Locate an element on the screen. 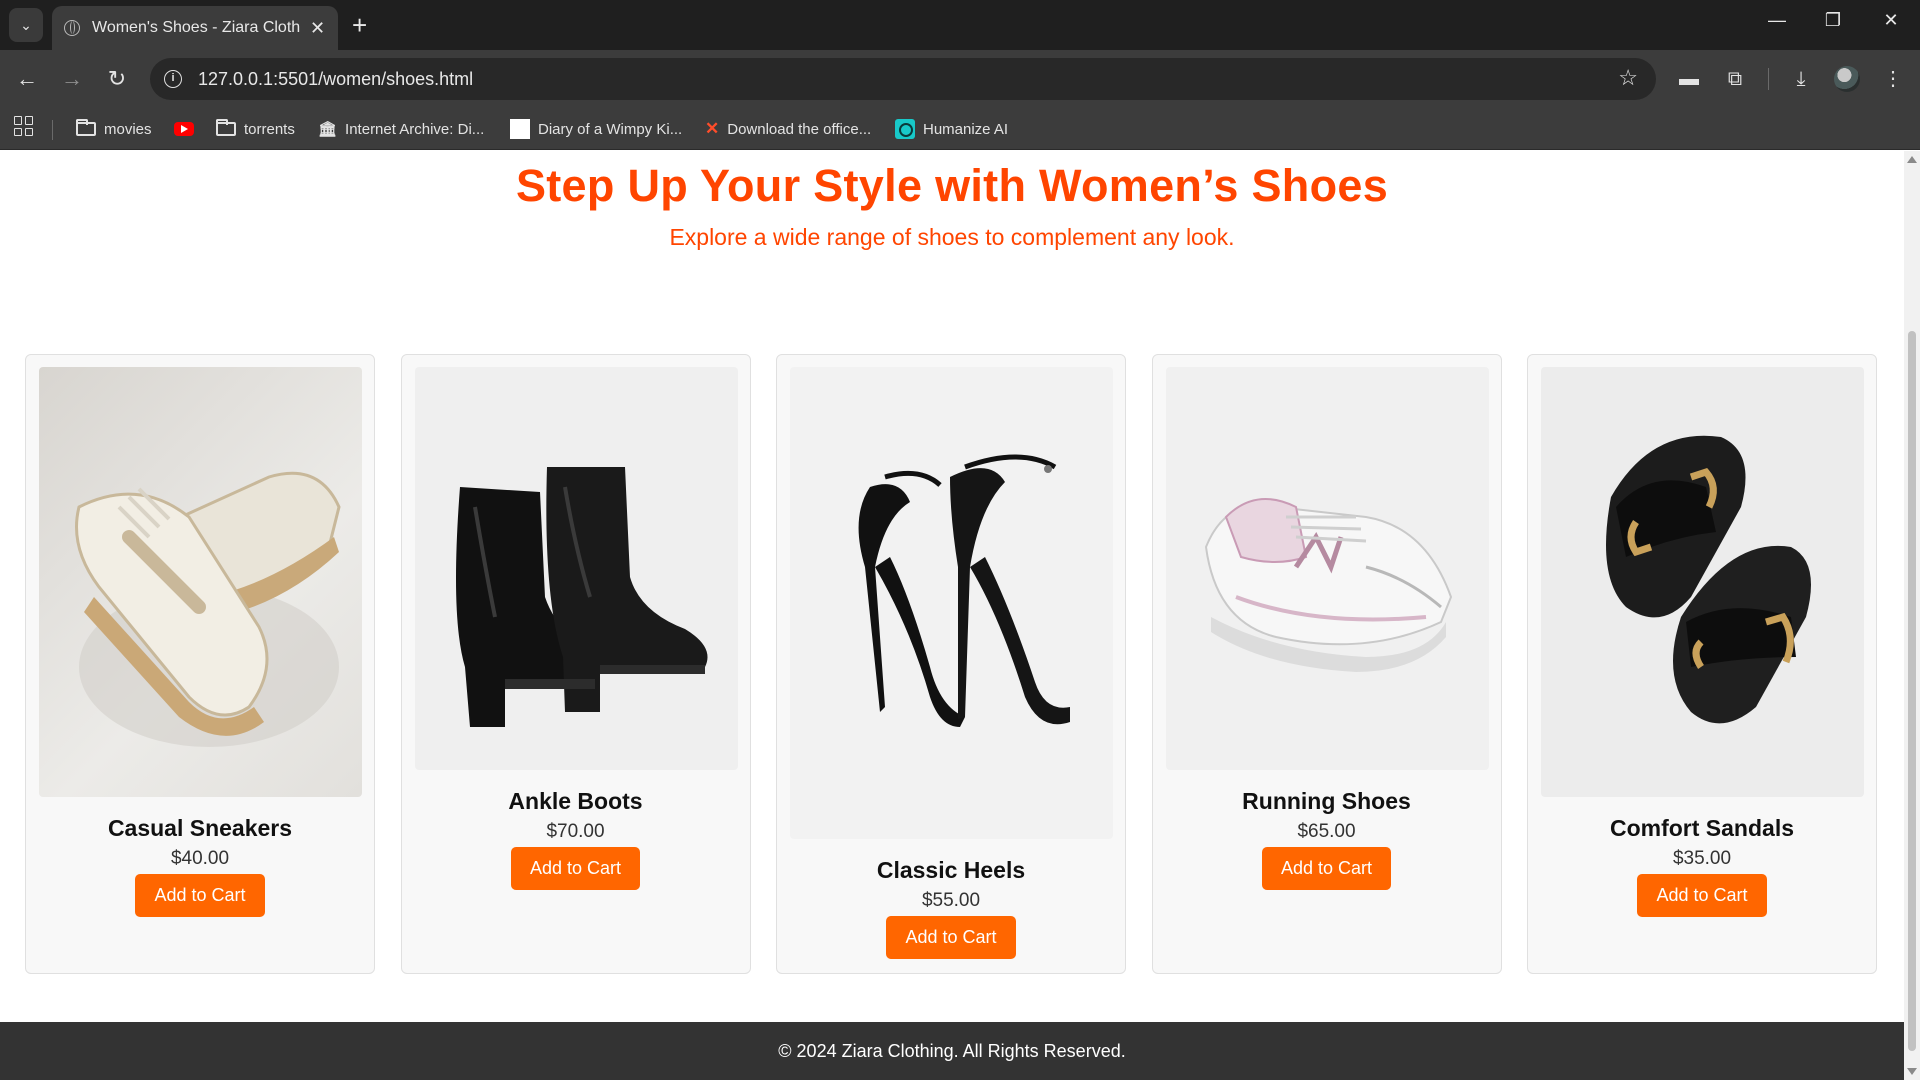 Image resolution: width=1920 pixels, height=1080 pixels. tab-search-button: ⌄ is located at coordinates (26, 25).